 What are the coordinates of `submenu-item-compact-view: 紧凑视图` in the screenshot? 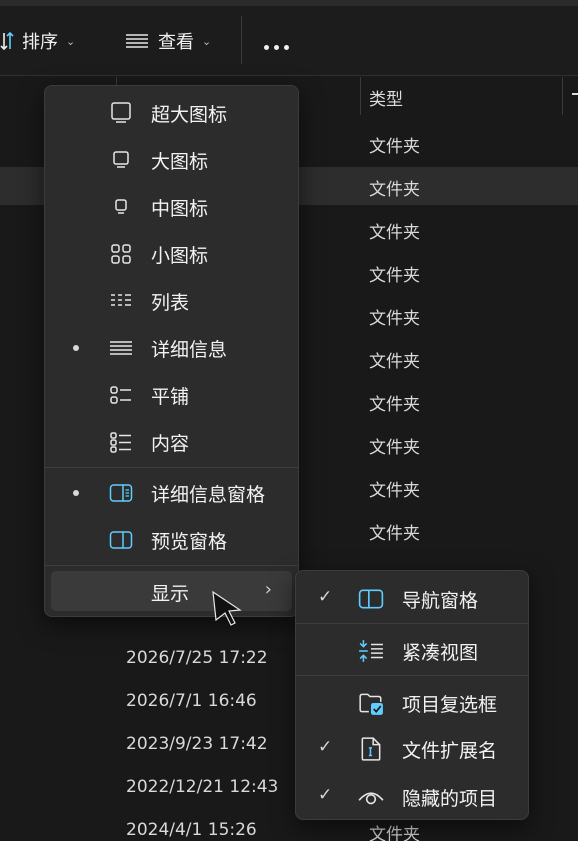 It's located at (412, 650).